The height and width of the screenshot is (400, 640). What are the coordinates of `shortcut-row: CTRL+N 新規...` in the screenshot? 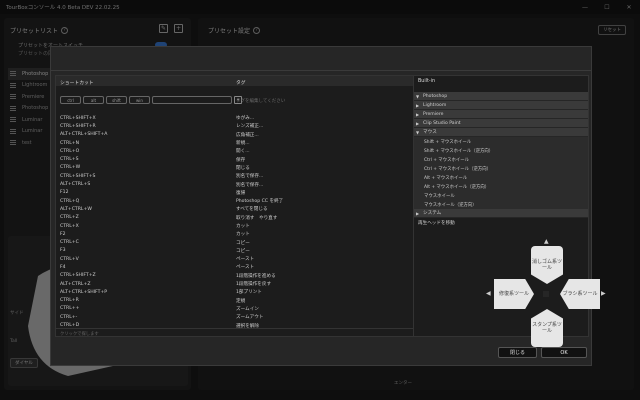 It's located at (255, 143).